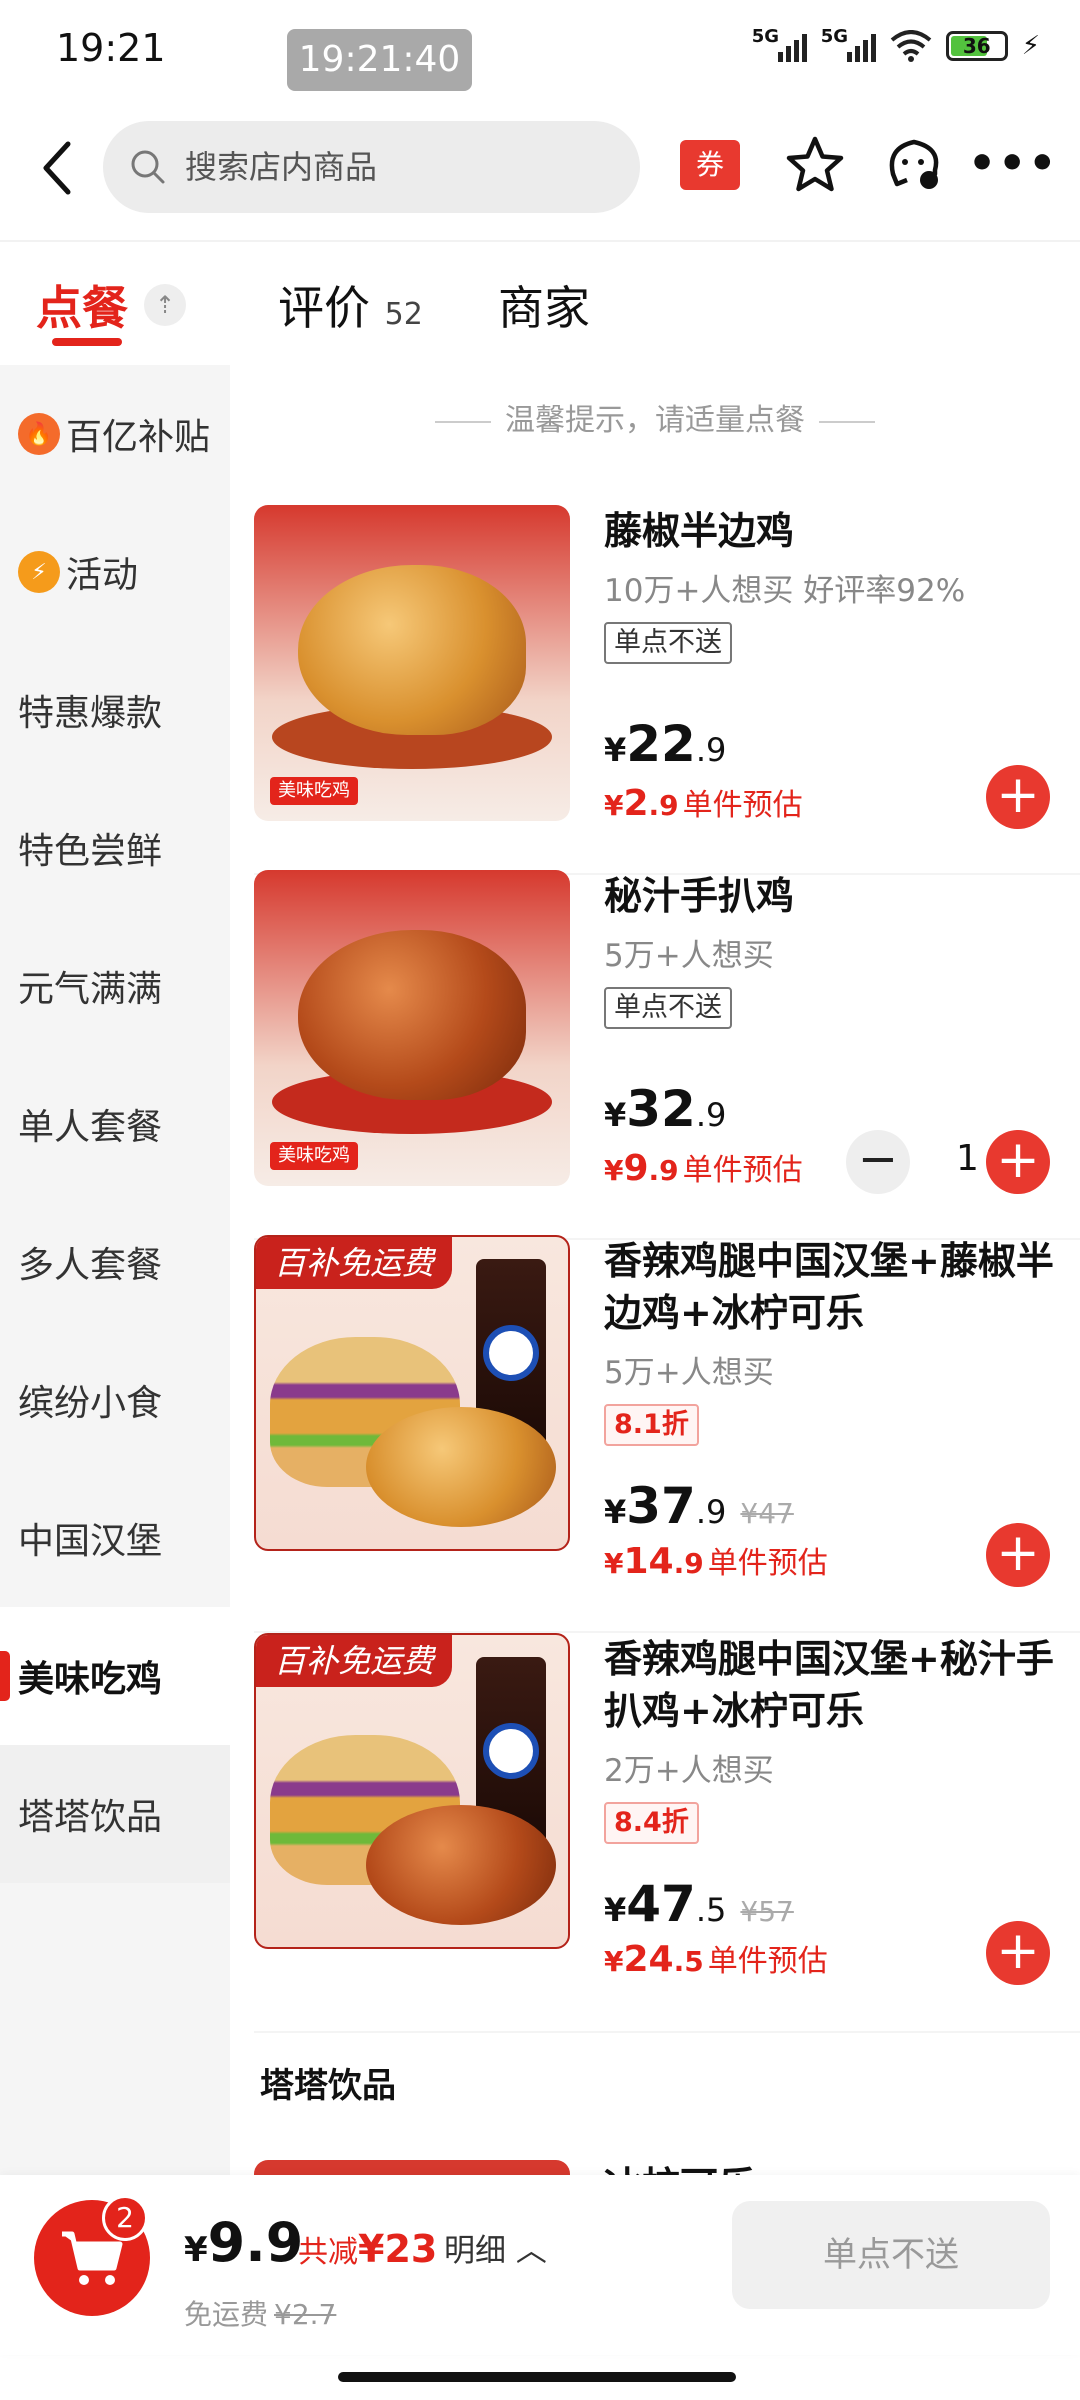  Describe the element at coordinates (90, 1403) in the screenshot. I see `sidebar-item-label: 缤纷小食` at that location.